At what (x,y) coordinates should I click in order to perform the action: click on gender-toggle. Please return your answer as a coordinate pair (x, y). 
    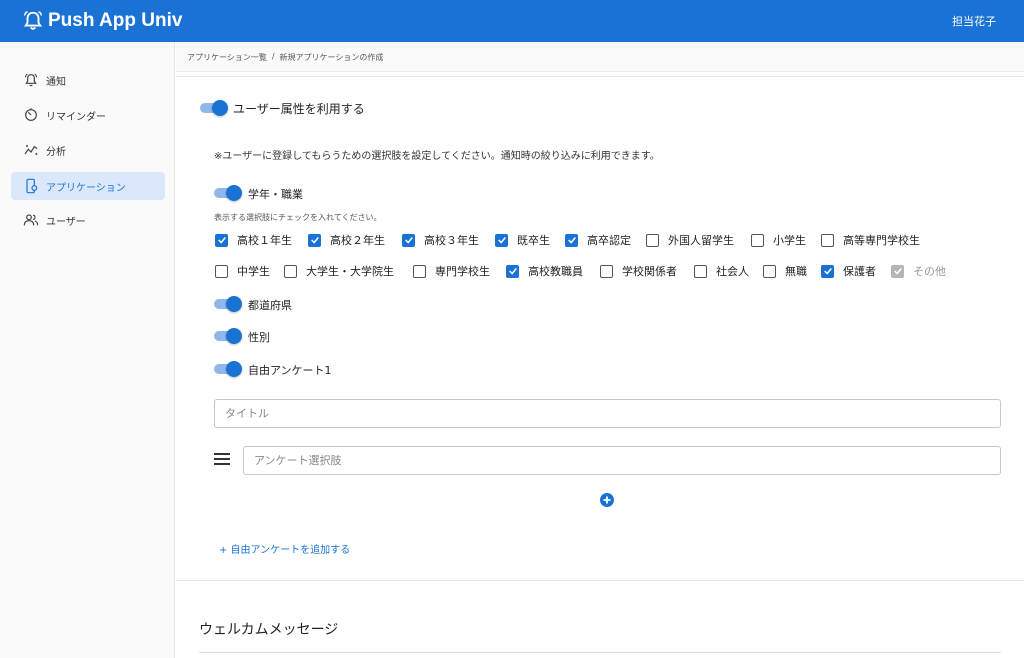
    Looking at the image, I should click on (228, 336).